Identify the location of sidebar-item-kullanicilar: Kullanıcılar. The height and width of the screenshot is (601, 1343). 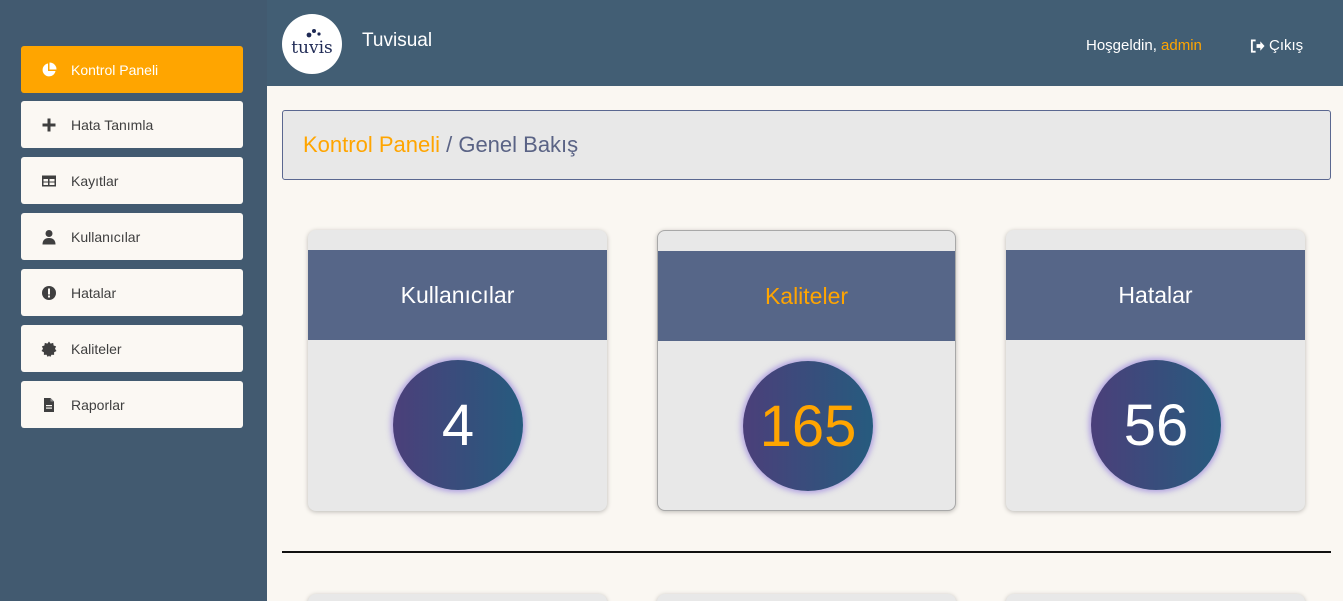
(132, 236).